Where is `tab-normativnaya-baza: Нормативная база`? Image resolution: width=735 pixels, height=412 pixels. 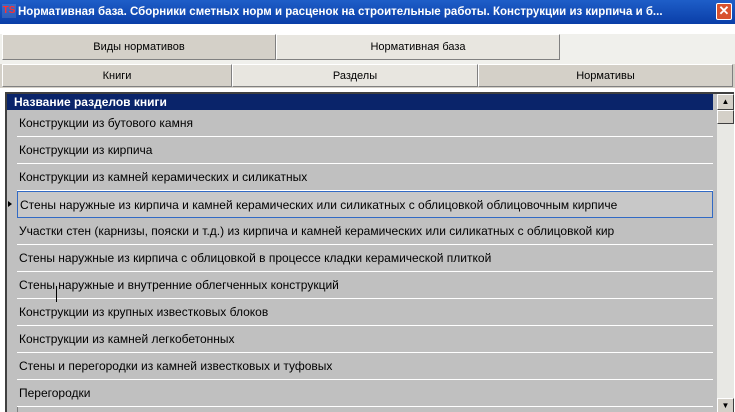 tab-normativnaya-baza: Нормативная база is located at coordinates (418, 47).